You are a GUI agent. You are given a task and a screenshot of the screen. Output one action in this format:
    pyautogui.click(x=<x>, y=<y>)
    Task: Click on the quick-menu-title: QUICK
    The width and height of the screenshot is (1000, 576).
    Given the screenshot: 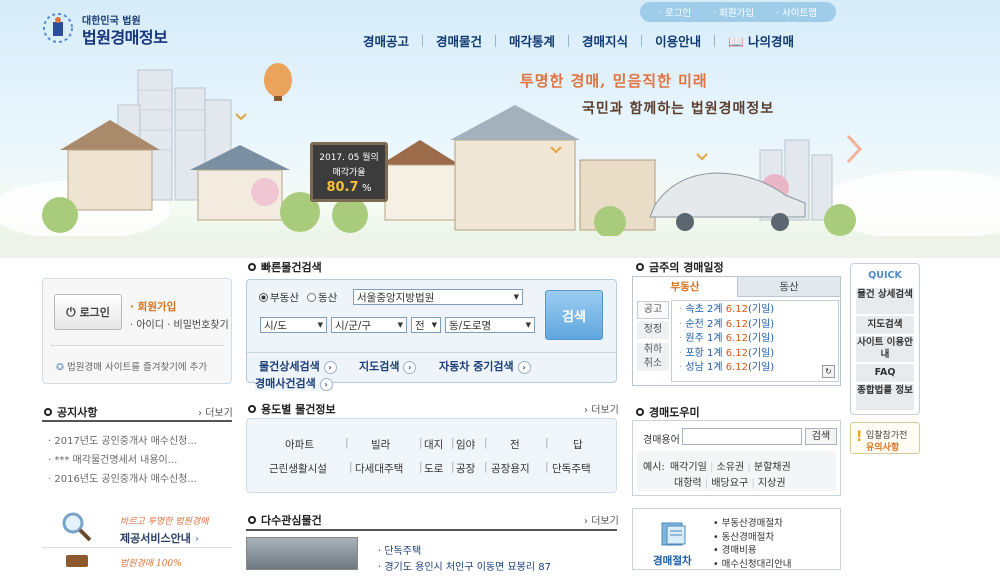 What is the action you would take?
    pyautogui.click(x=885, y=275)
    